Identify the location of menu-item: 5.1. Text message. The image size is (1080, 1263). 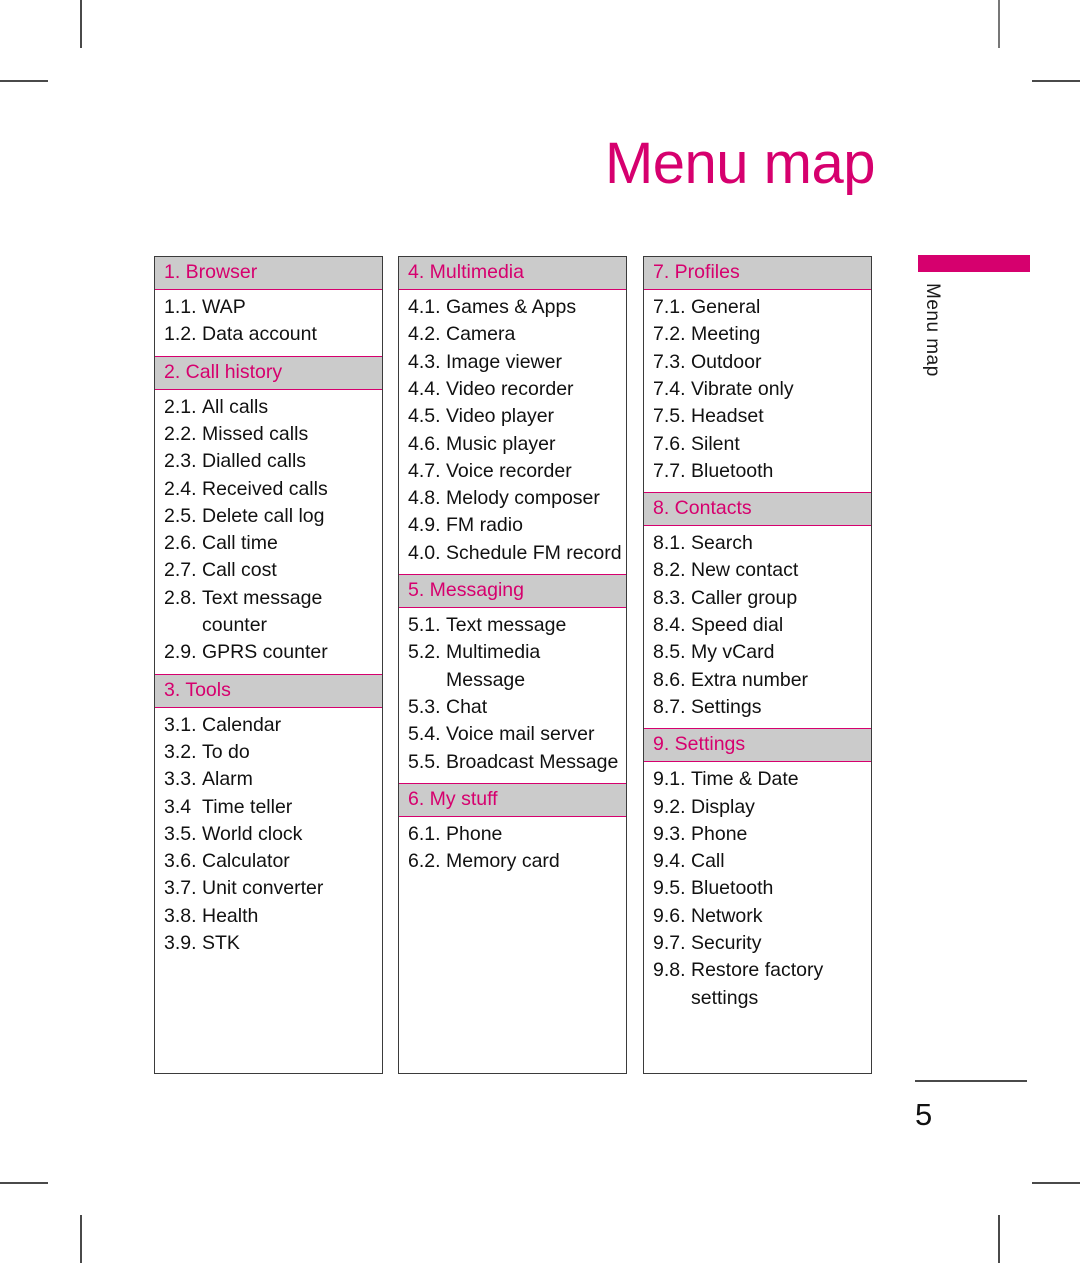
(512, 625).